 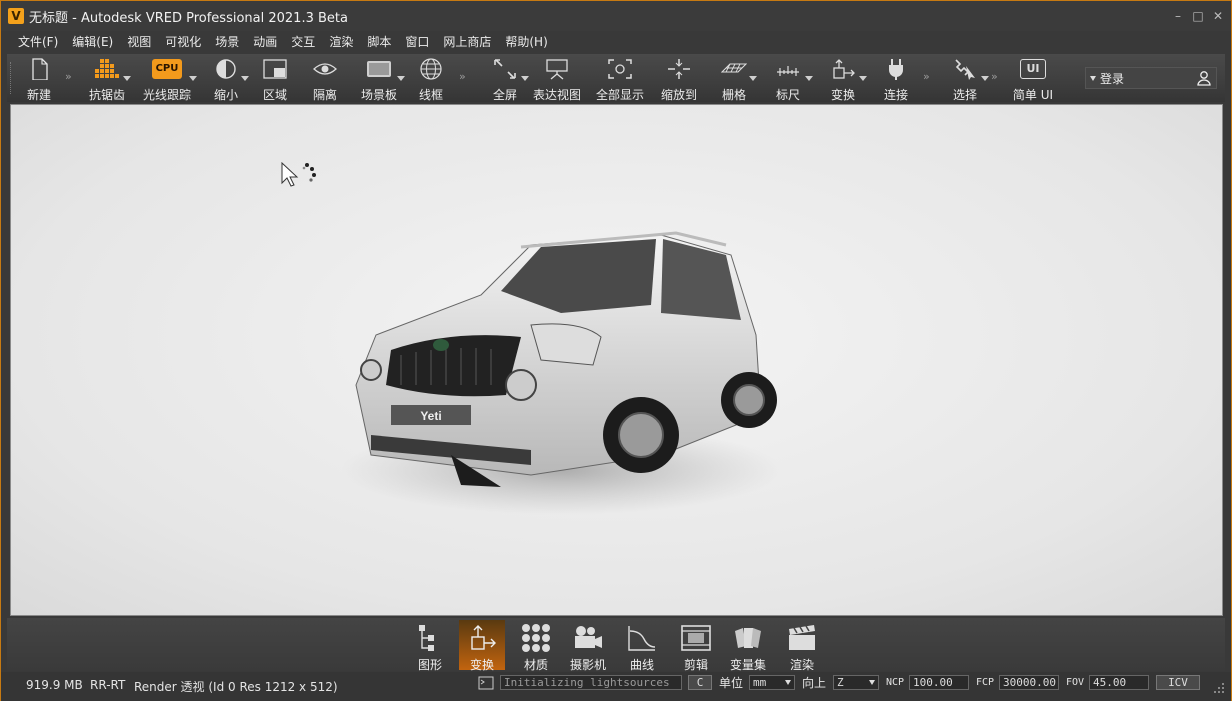 I want to click on select-label: 选择, so click(x=964, y=95).